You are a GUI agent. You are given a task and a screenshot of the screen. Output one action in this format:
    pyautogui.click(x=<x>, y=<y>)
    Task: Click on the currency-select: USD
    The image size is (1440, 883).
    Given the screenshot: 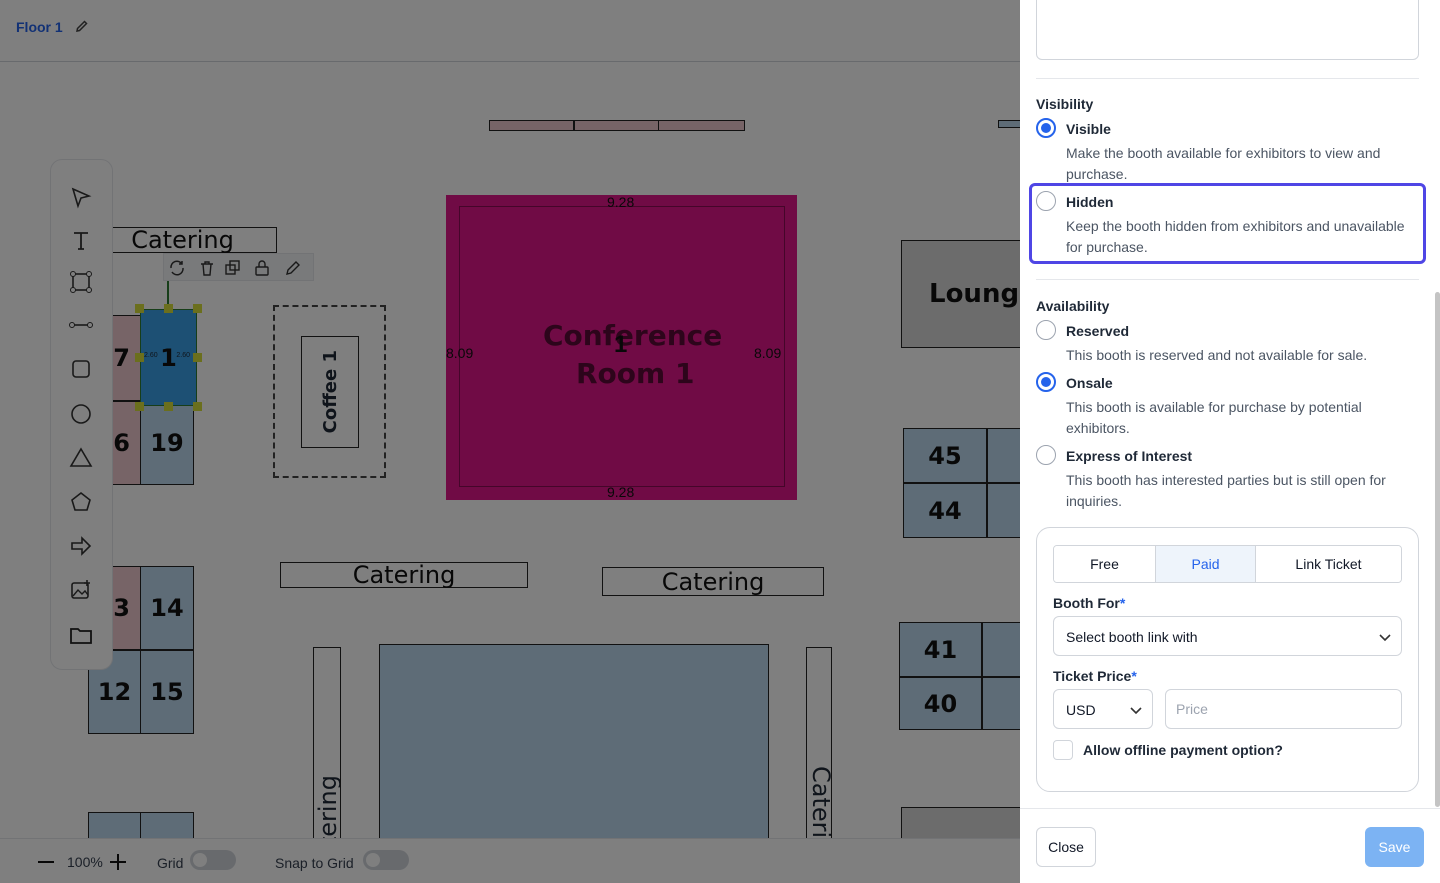 What is the action you would take?
    pyautogui.click(x=1103, y=709)
    